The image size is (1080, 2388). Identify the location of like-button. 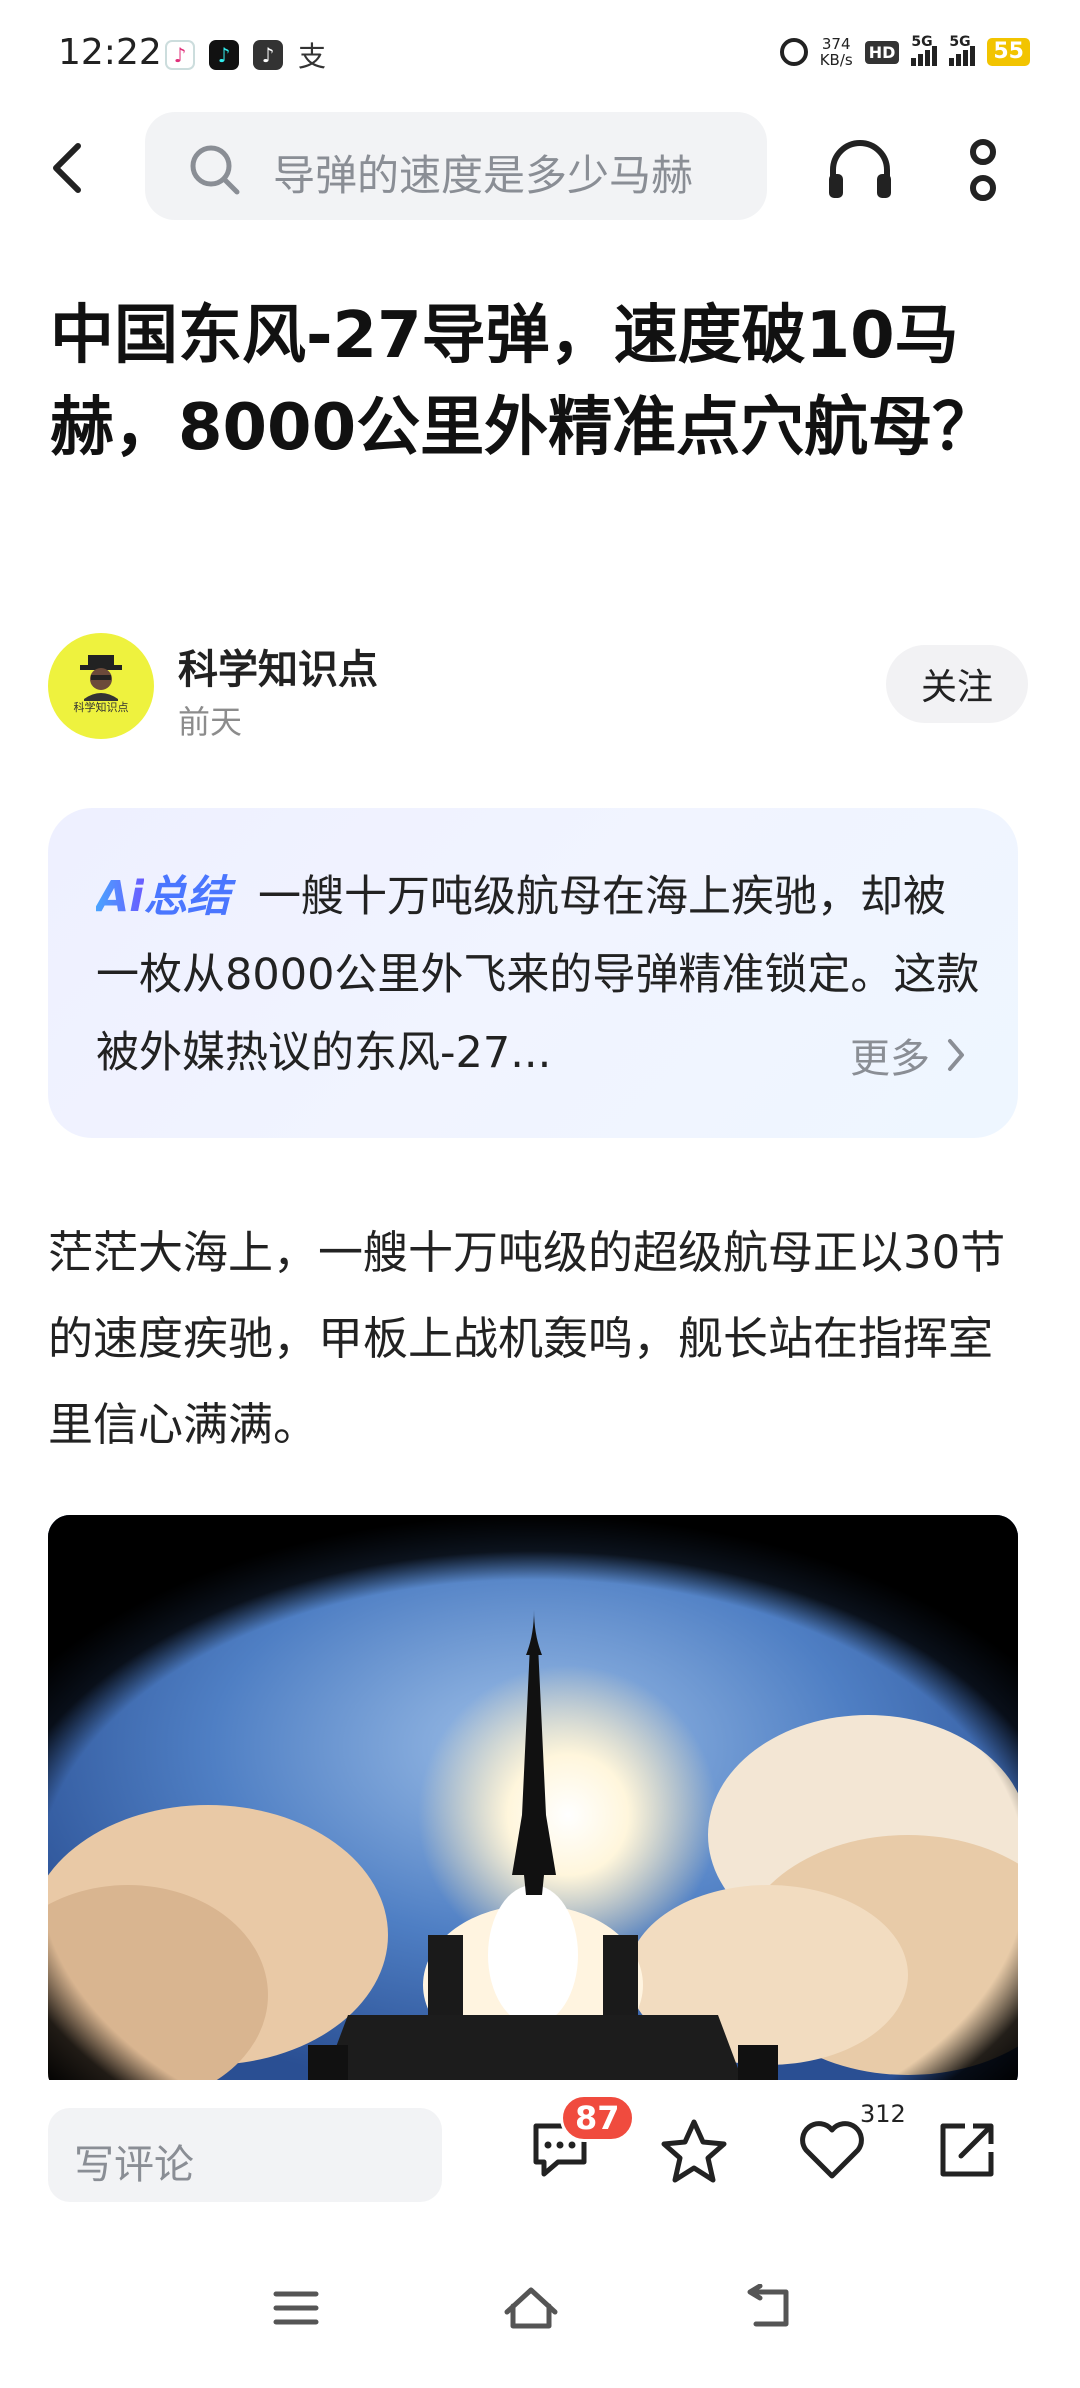
(832, 2151).